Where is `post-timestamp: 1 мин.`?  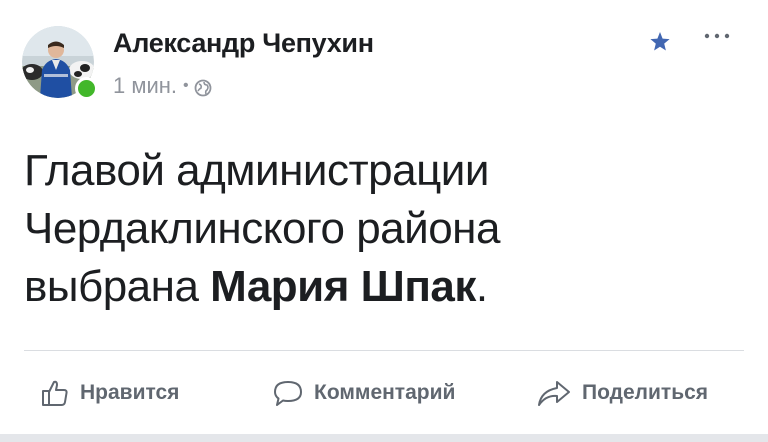 post-timestamp: 1 мин. is located at coordinates (145, 86).